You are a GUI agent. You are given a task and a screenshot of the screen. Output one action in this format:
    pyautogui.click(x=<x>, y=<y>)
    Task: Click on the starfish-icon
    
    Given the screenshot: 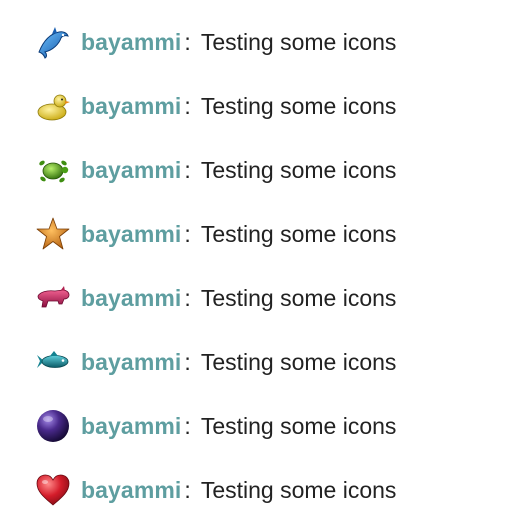 What is the action you would take?
    pyautogui.click(x=53, y=234)
    